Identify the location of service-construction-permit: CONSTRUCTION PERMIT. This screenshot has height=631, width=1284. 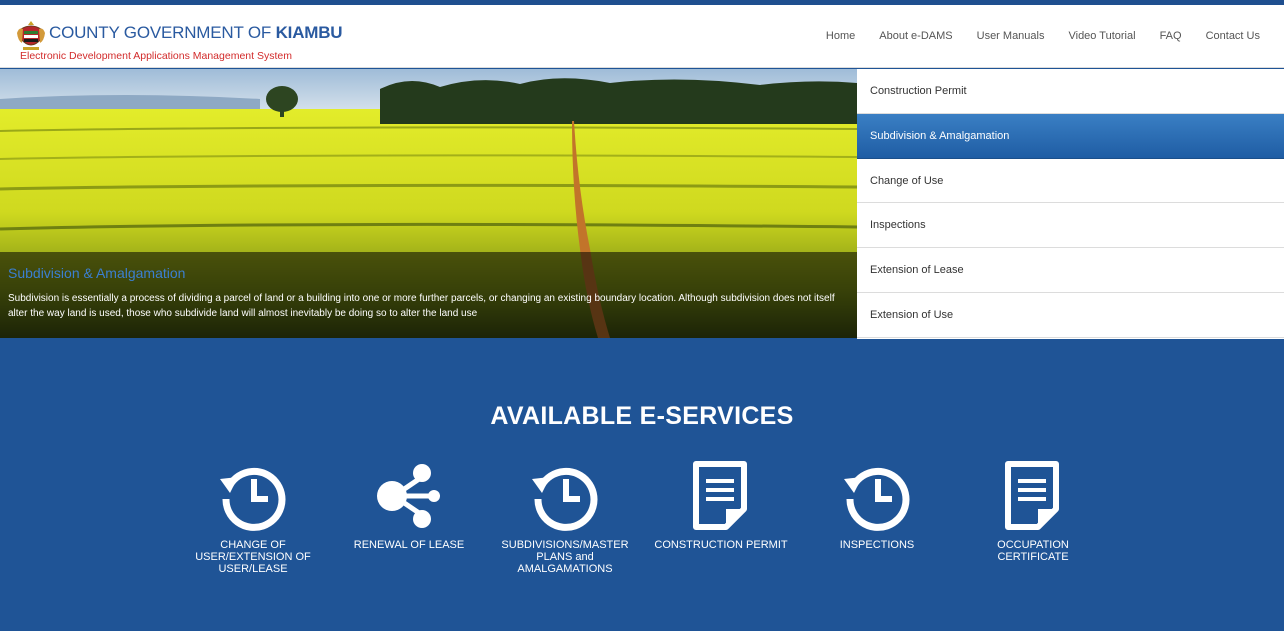
(721, 506).